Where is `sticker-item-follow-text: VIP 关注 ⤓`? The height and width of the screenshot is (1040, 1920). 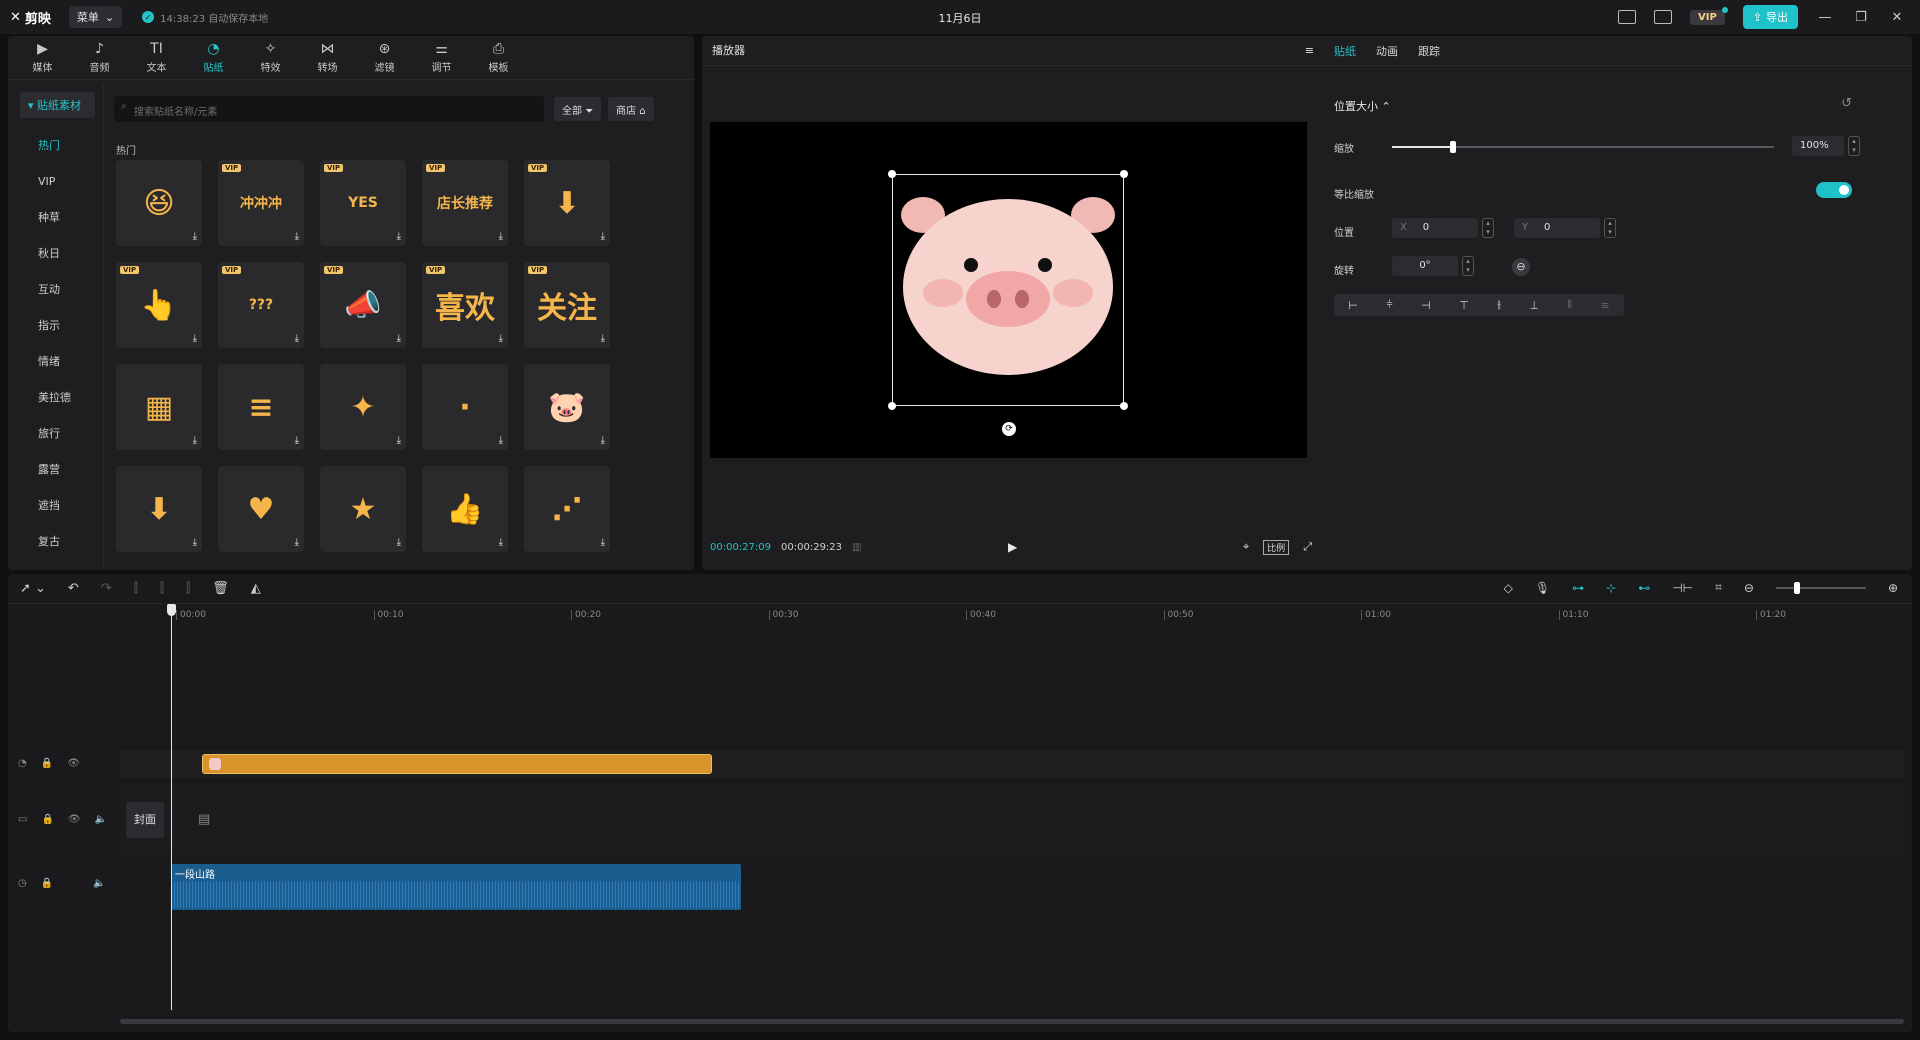 sticker-item-follow-text: VIP 关注 ⤓ is located at coordinates (567, 305).